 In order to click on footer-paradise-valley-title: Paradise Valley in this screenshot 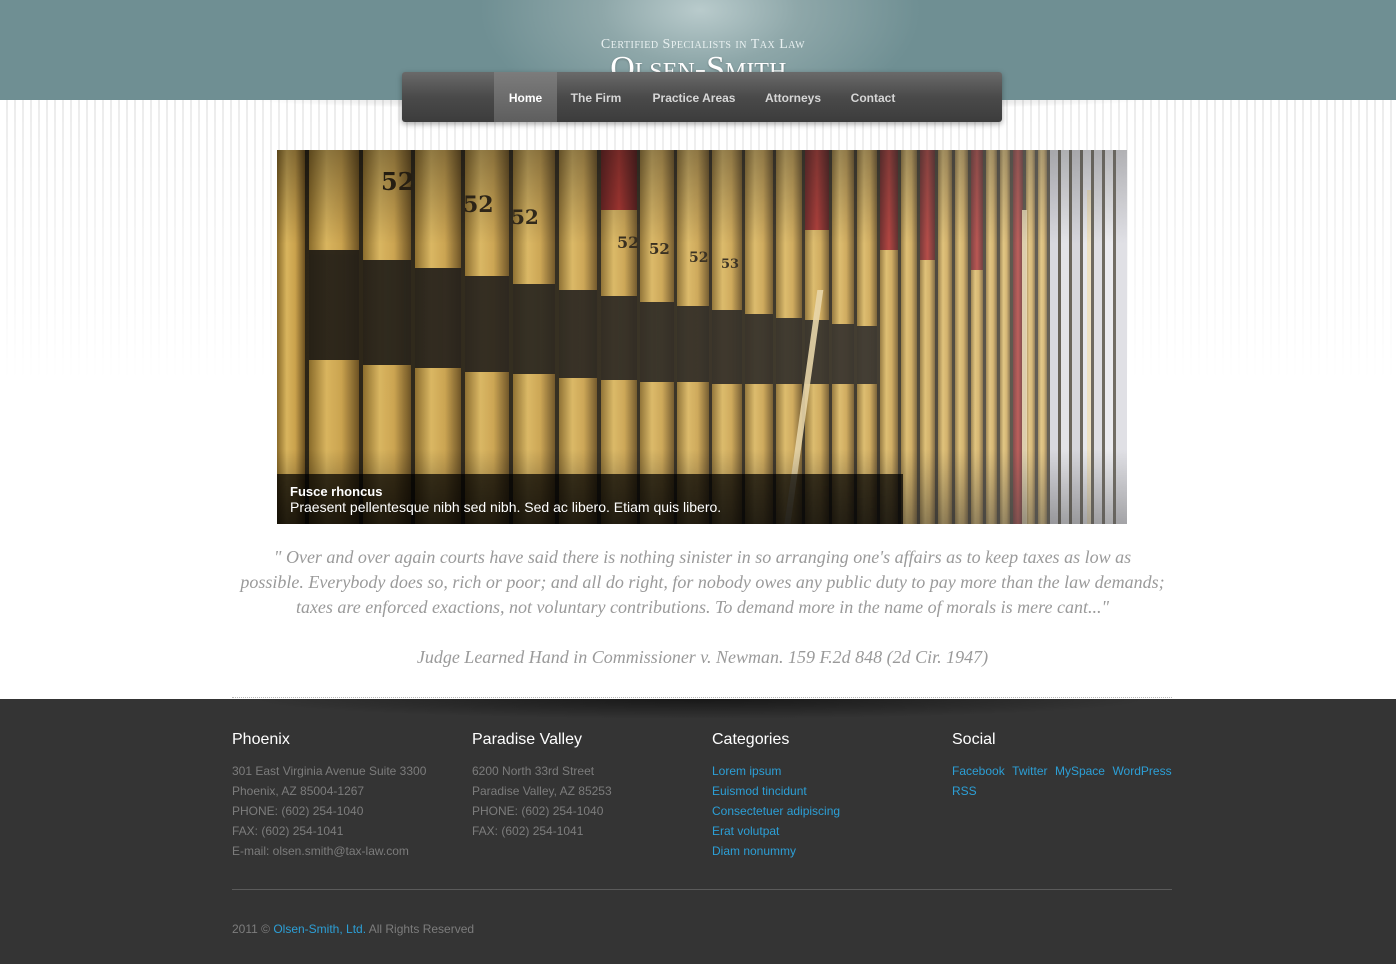, I will do `click(527, 739)`.